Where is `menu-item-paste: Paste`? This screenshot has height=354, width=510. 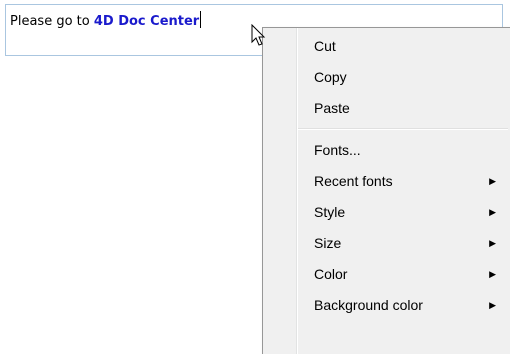
menu-item-paste: Paste is located at coordinates (386, 108).